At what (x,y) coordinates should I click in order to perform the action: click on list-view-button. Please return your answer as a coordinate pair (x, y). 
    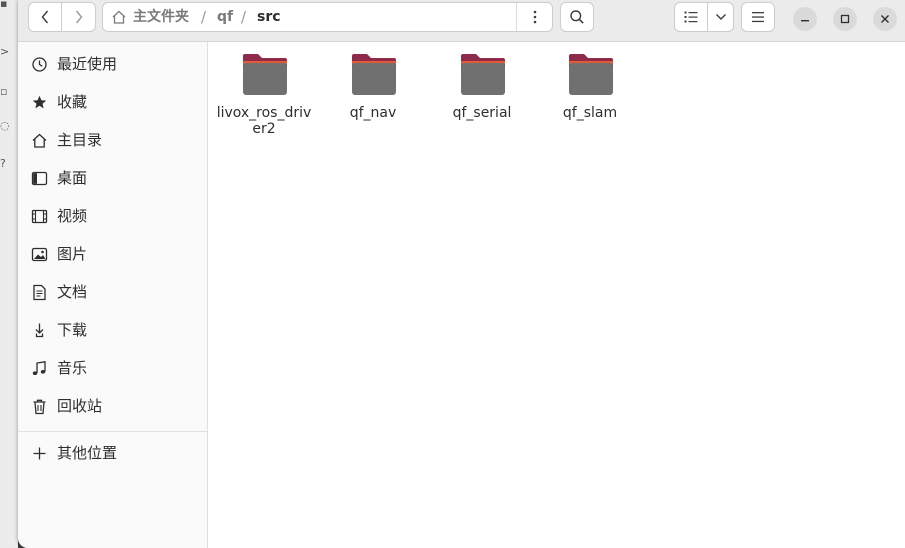
    Looking at the image, I should click on (691, 17).